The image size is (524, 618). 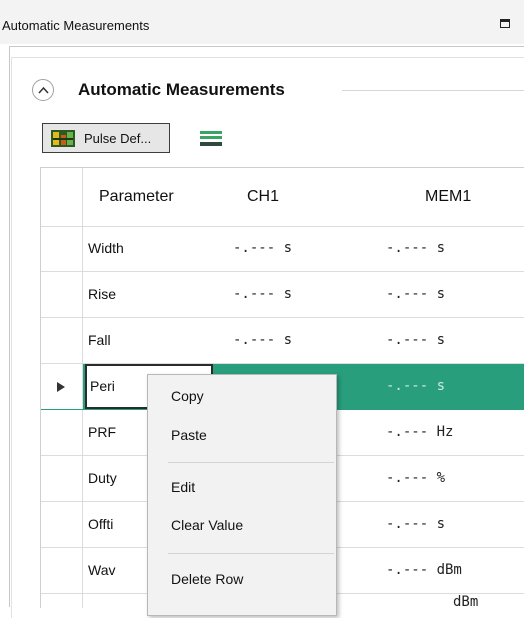 I want to click on group-divider, so click(x=433, y=90).